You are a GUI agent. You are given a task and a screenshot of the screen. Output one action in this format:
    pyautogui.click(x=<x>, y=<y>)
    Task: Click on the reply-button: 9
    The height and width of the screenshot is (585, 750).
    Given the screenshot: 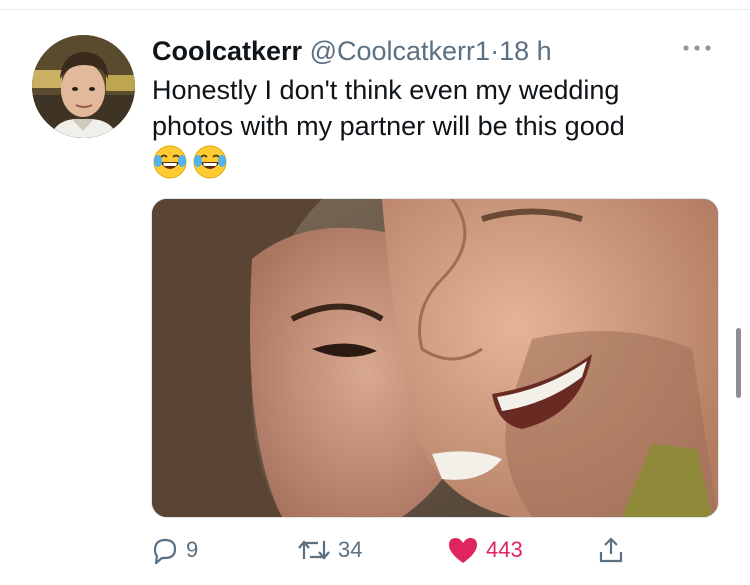 What is the action you would take?
    pyautogui.click(x=174, y=550)
    